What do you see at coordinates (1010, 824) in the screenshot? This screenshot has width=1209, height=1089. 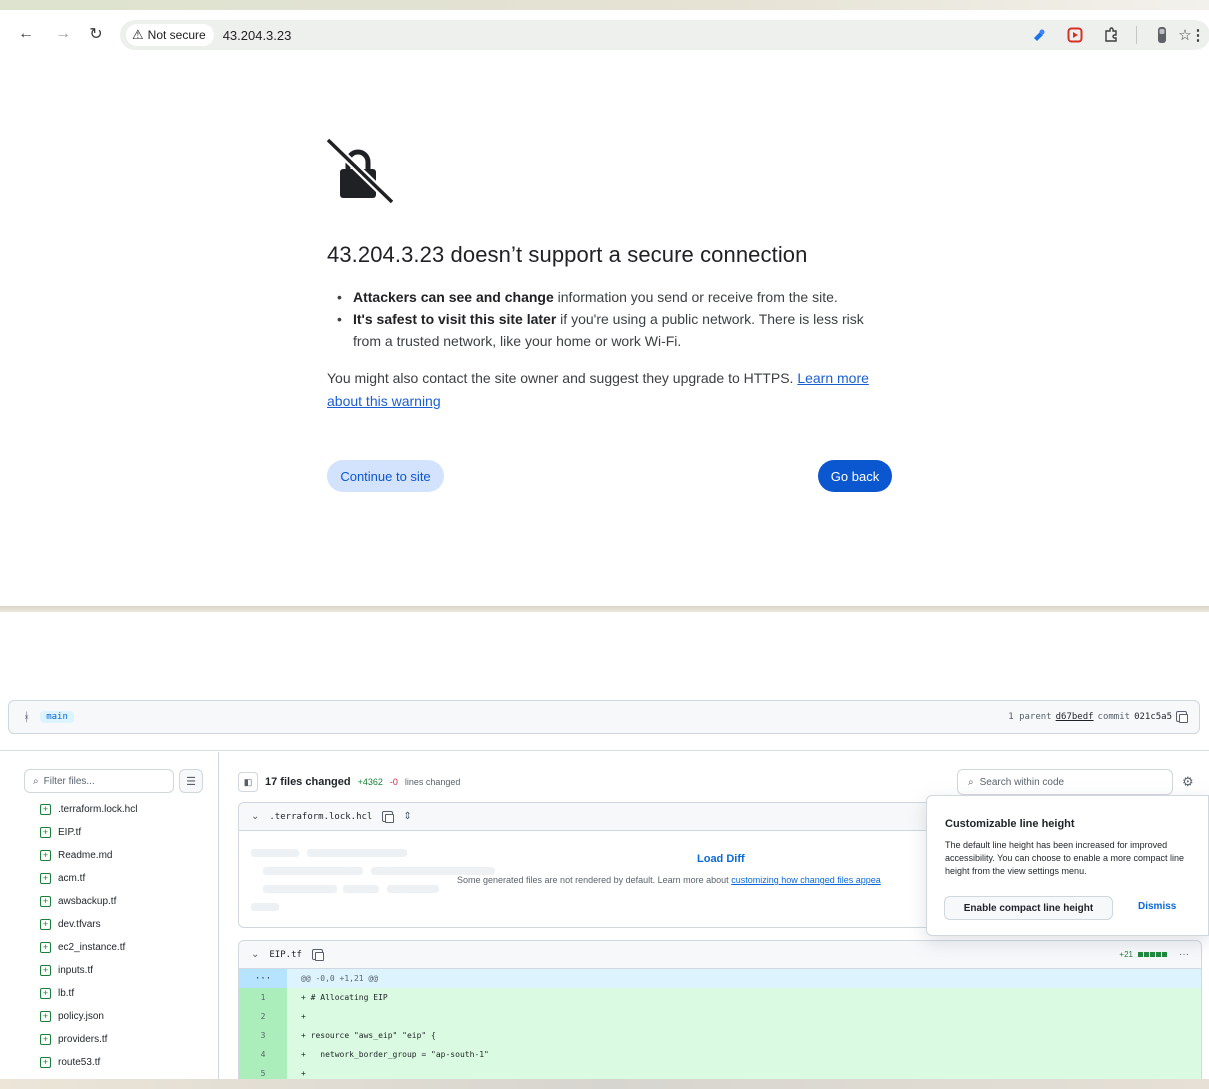 I see `popover-title: Customizable line height` at bounding box center [1010, 824].